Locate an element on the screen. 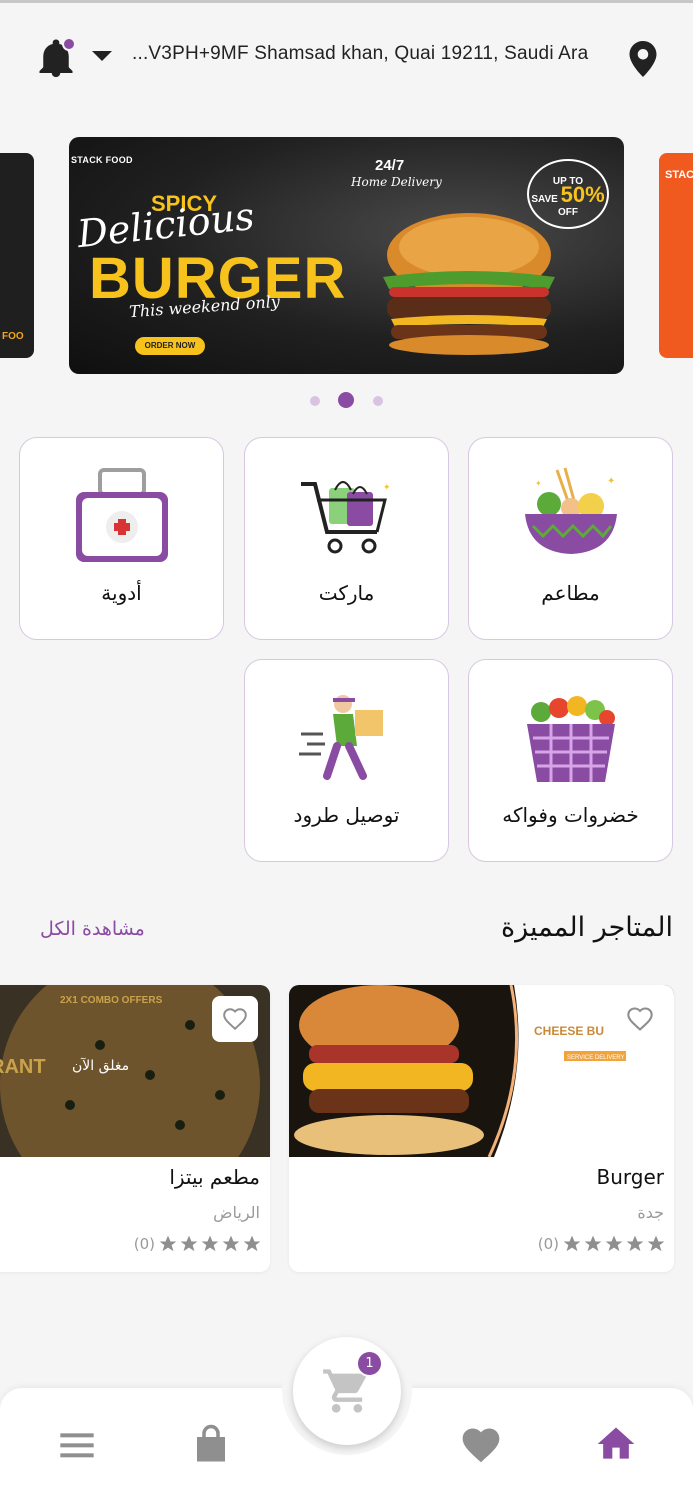  cart-badge: 1 is located at coordinates (369, 1363).